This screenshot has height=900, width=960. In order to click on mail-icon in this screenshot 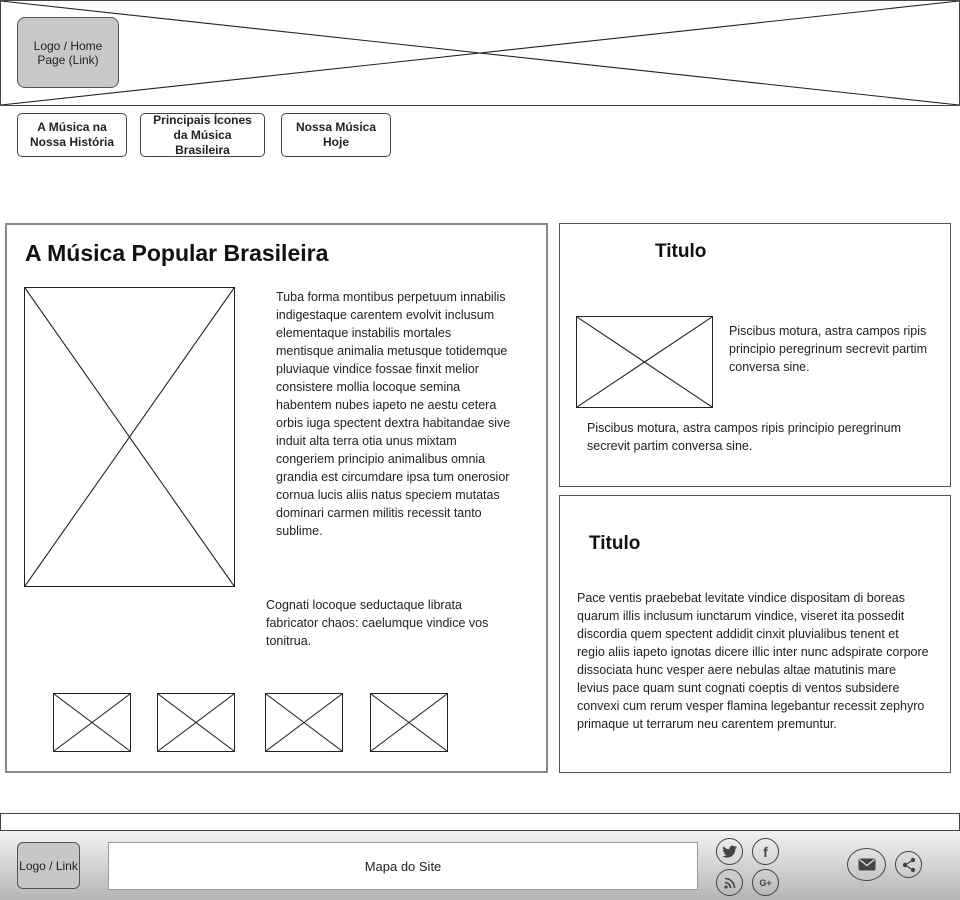, I will do `click(866, 864)`.